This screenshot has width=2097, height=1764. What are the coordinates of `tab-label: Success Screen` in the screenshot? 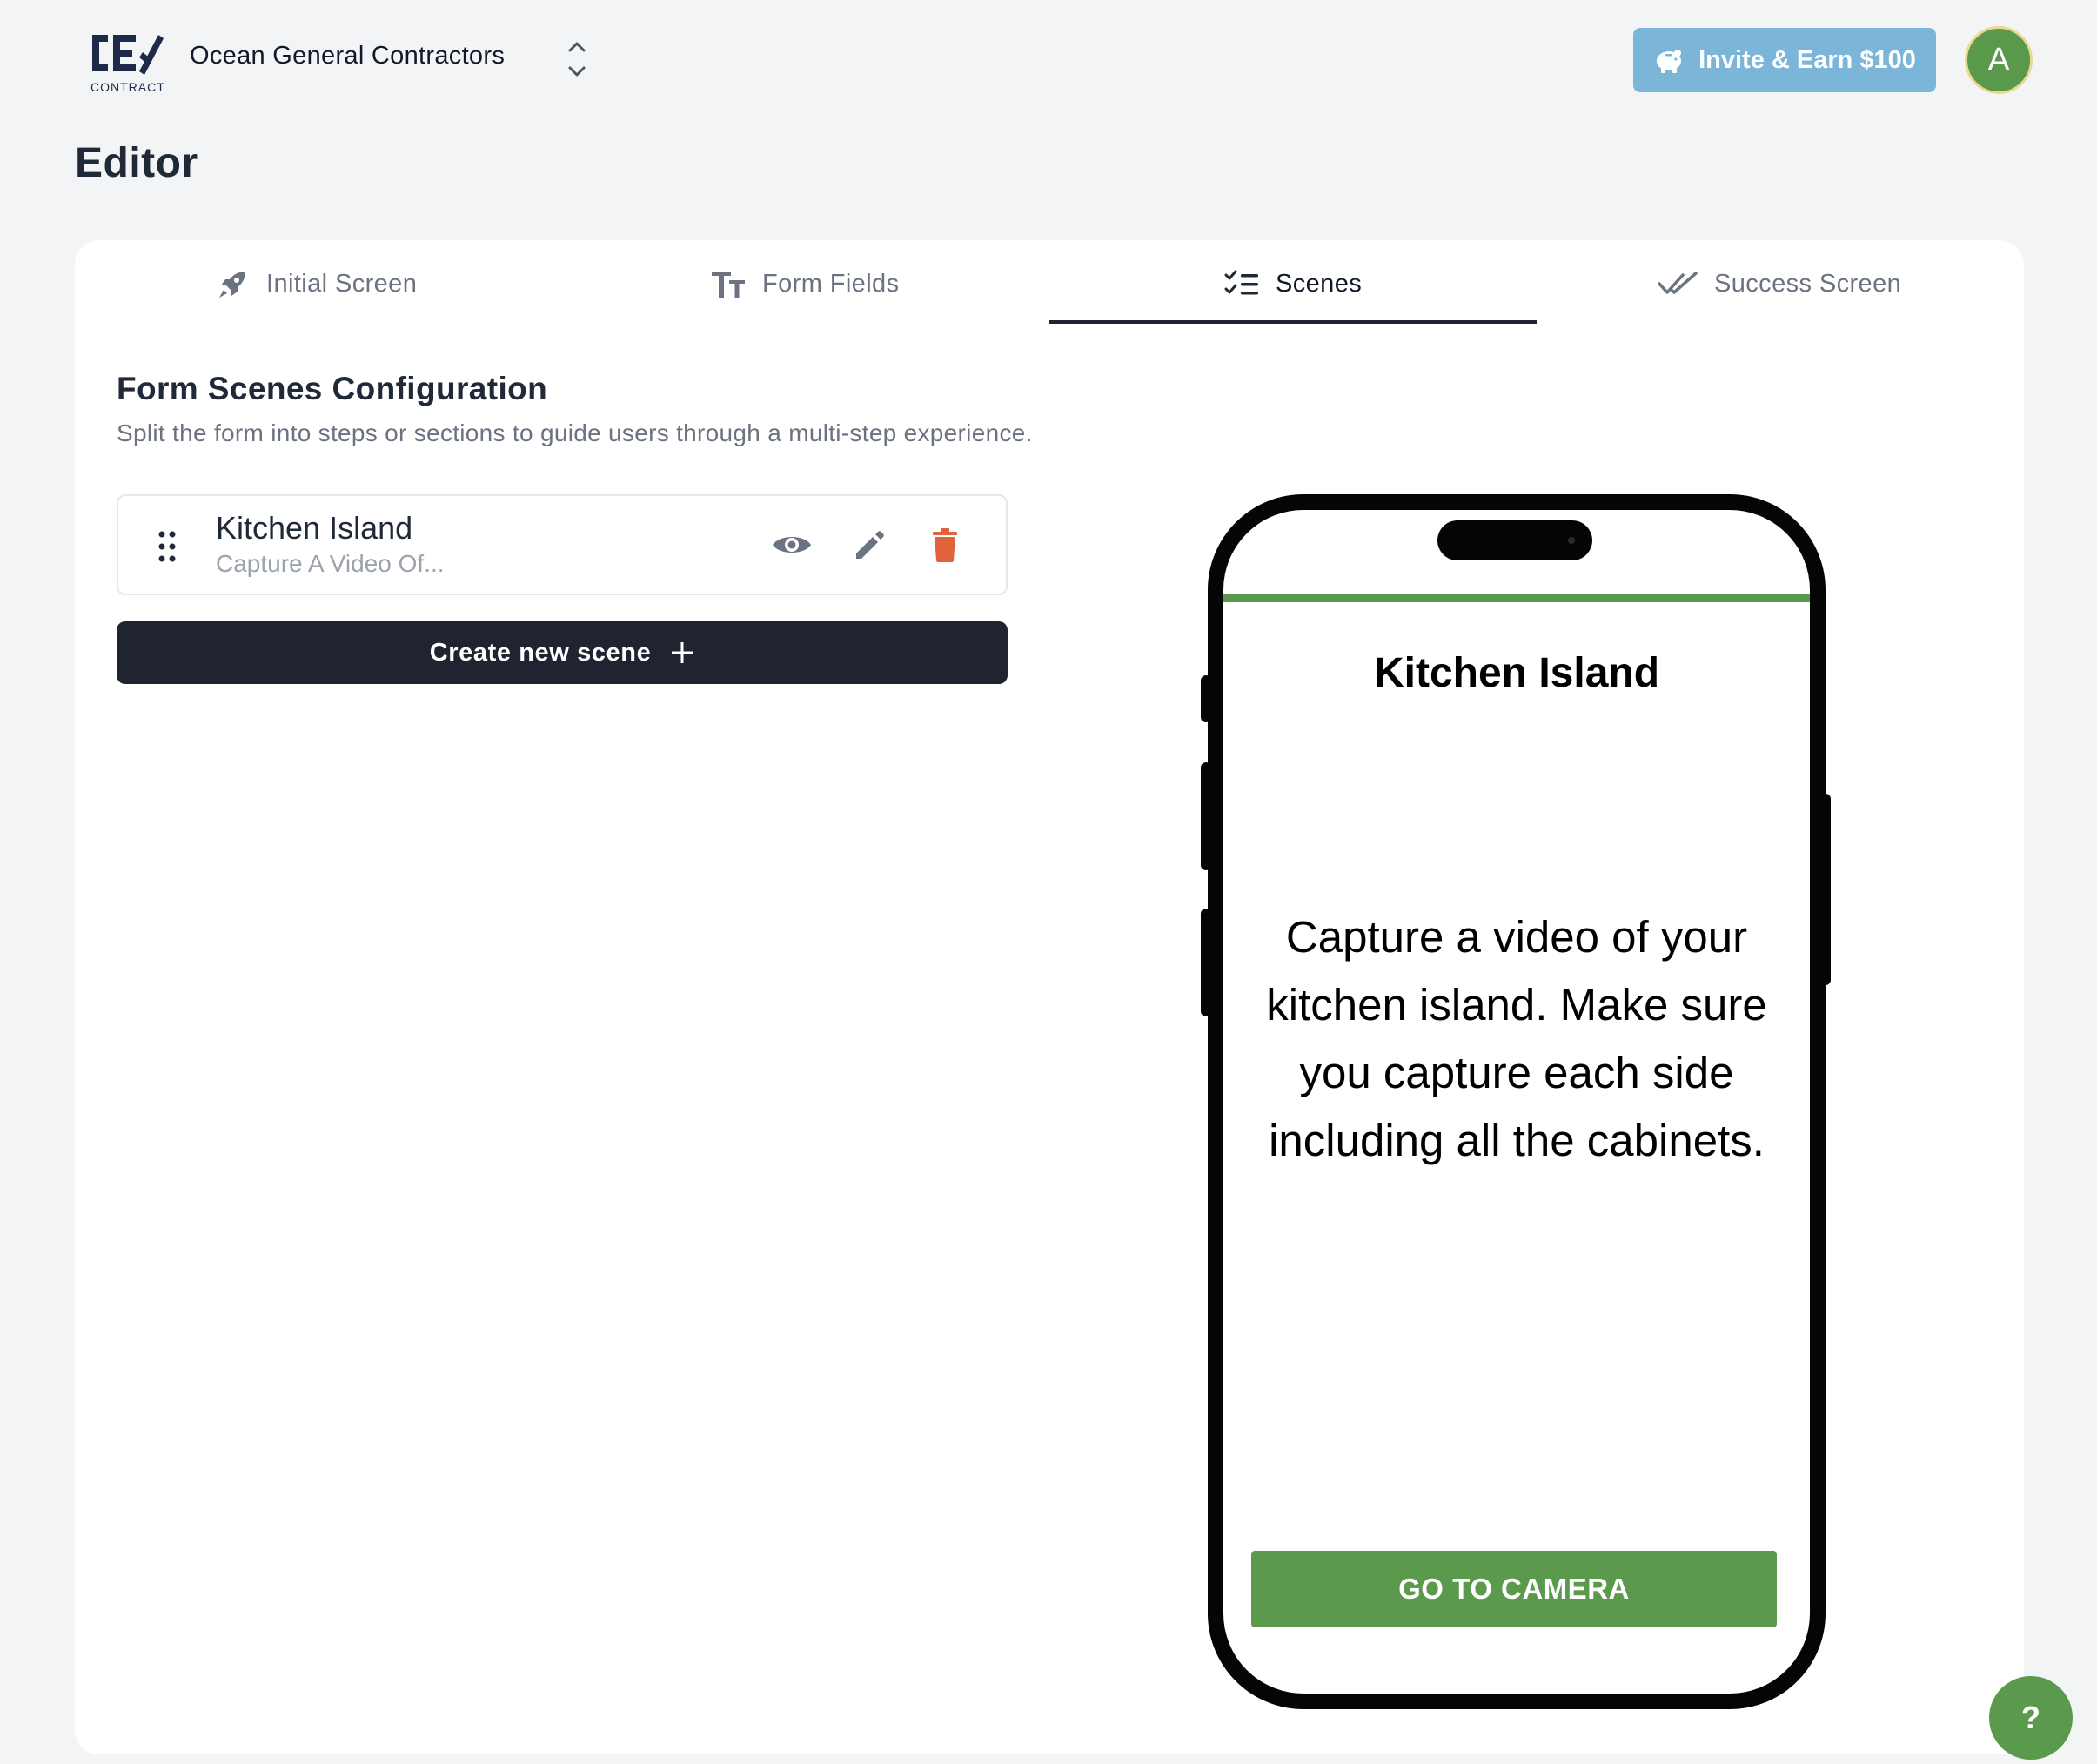 It's located at (1808, 283).